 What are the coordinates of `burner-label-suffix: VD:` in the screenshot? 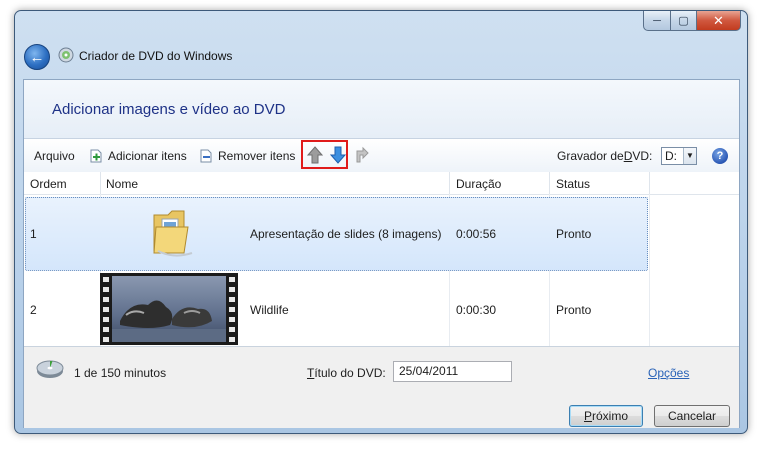 It's located at (642, 156).